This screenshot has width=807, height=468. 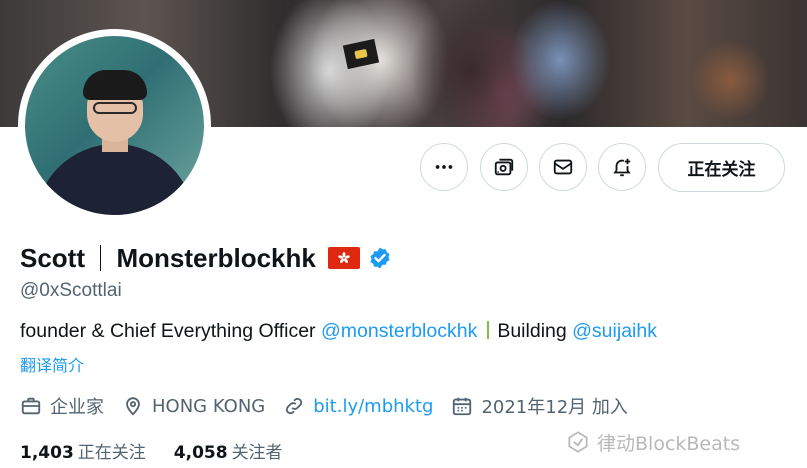 I want to click on meta-location: HONG KONG, so click(x=193, y=406).